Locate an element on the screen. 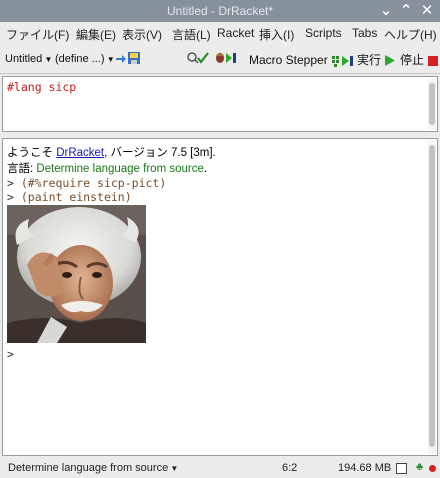 This screenshot has height=478, width=440. minimize-button: ⌄ is located at coordinates (386, 11).